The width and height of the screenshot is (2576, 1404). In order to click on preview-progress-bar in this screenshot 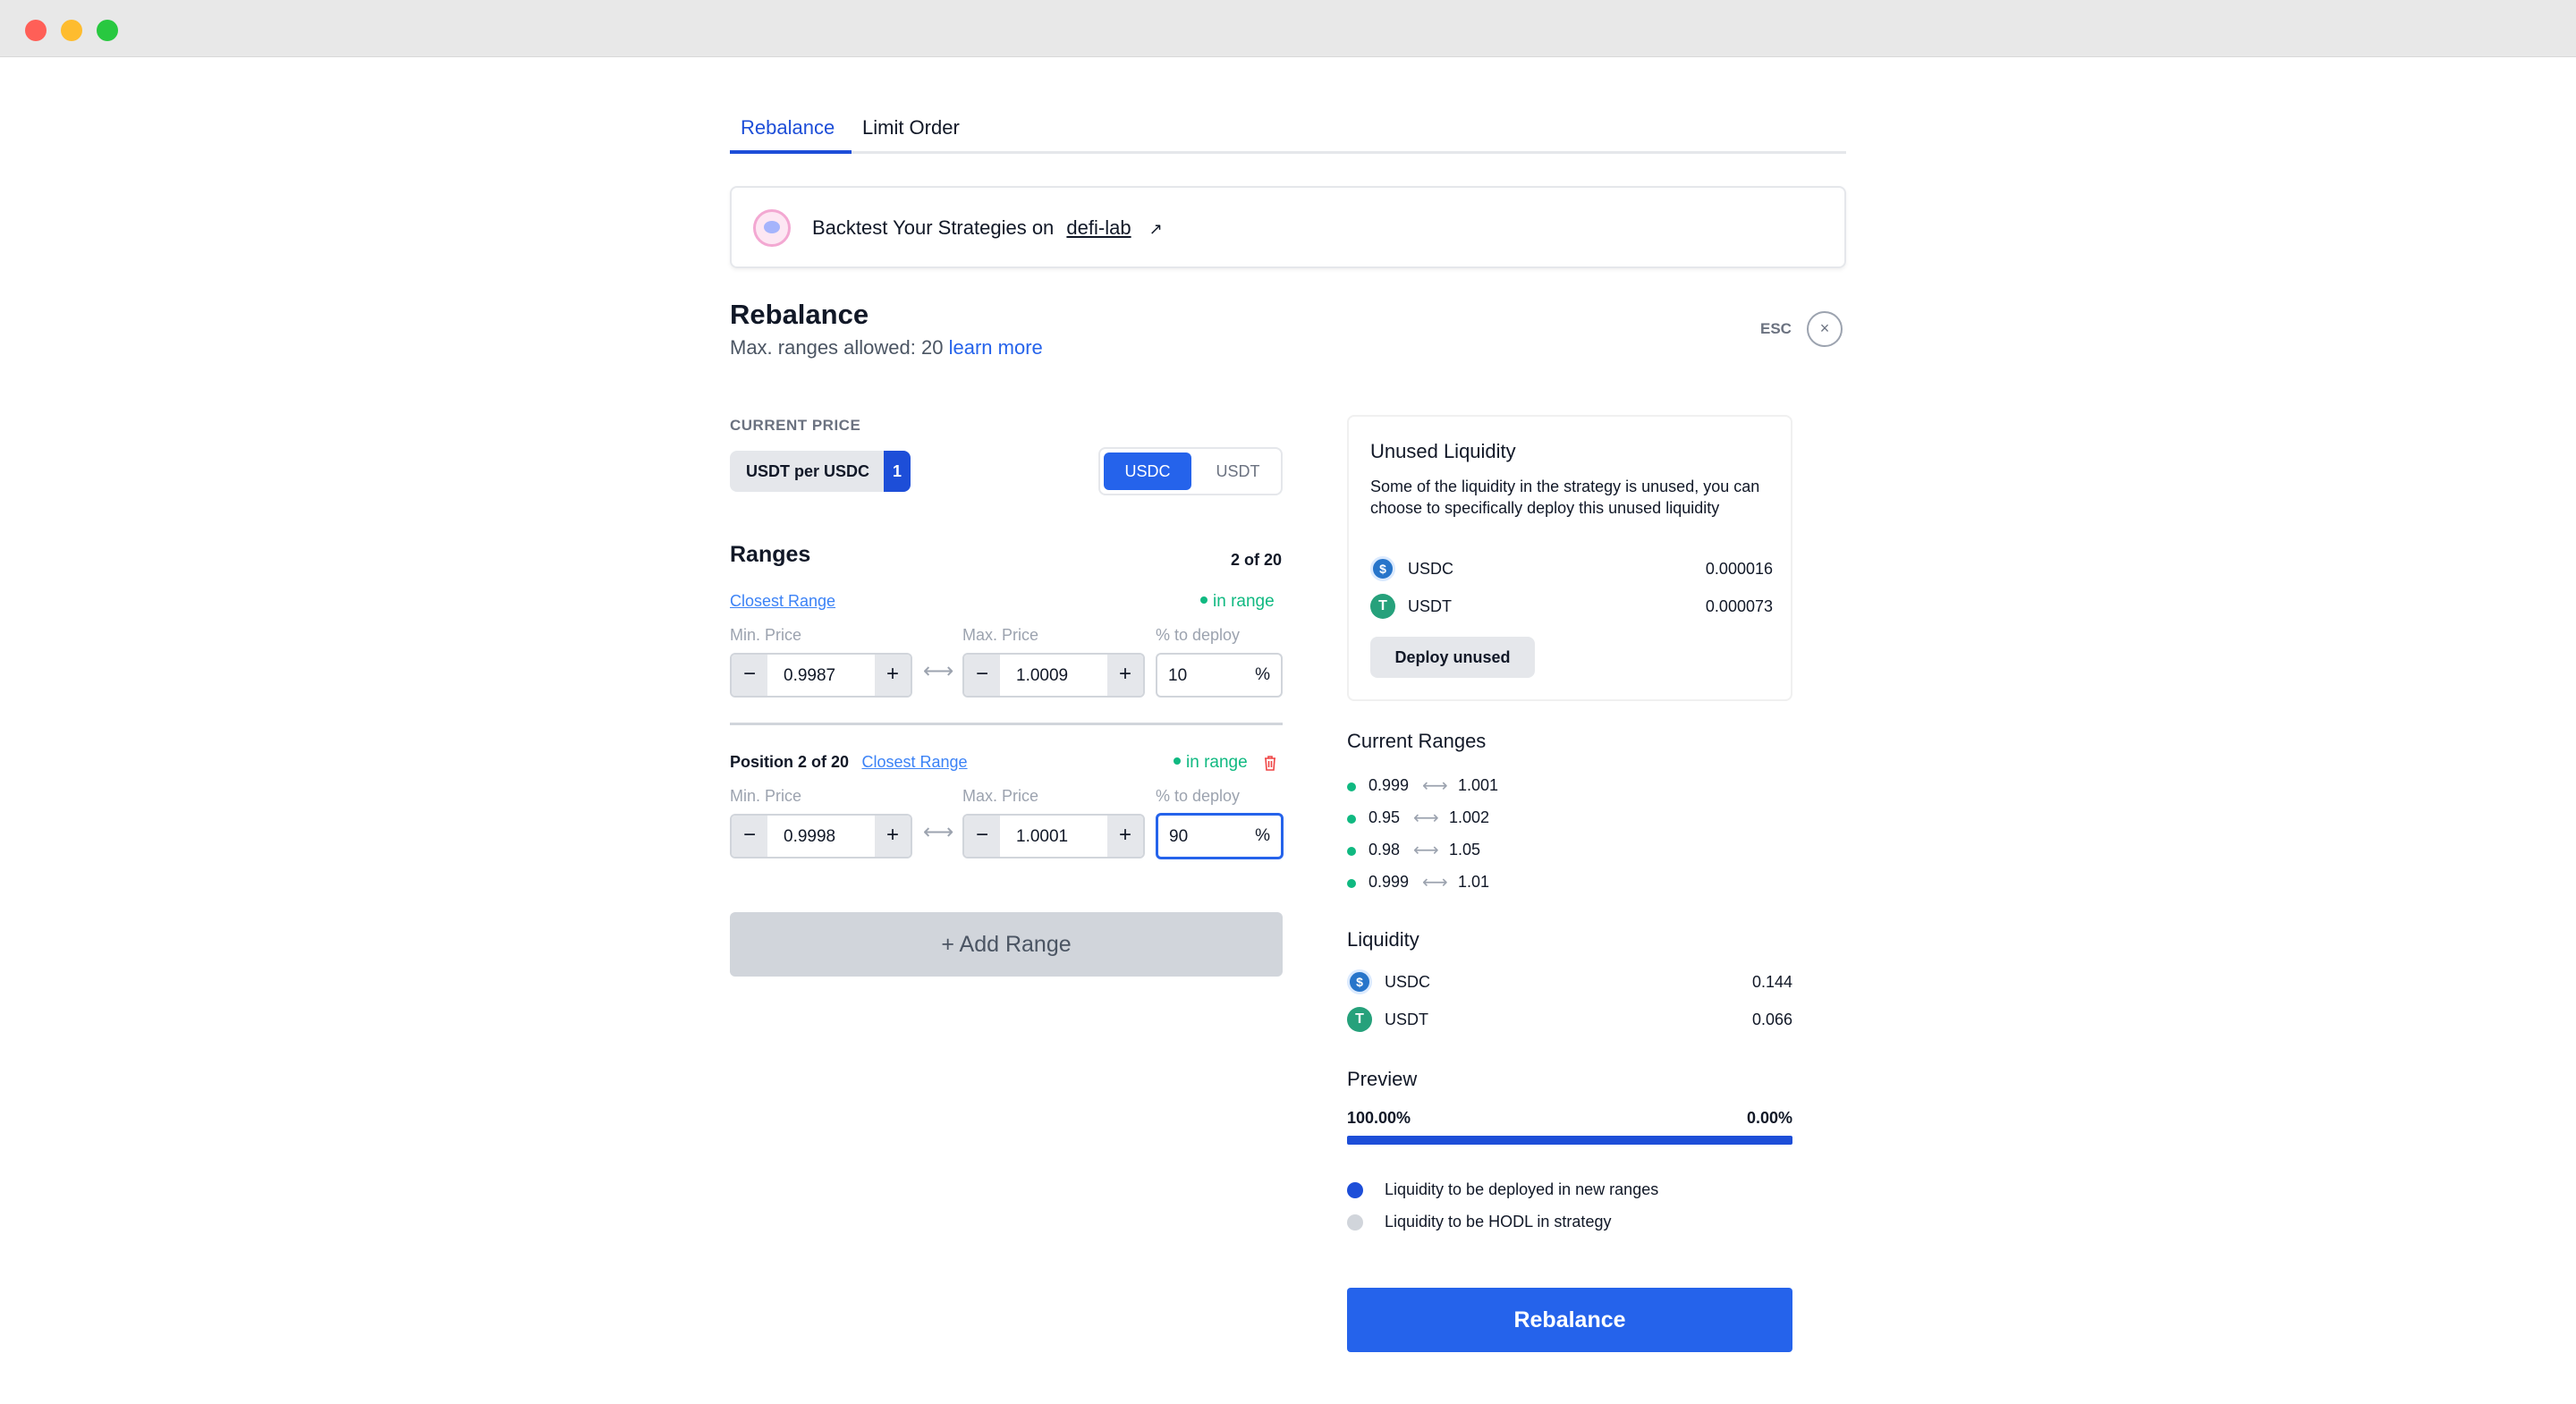, I will do `click(1569, 1141)`.